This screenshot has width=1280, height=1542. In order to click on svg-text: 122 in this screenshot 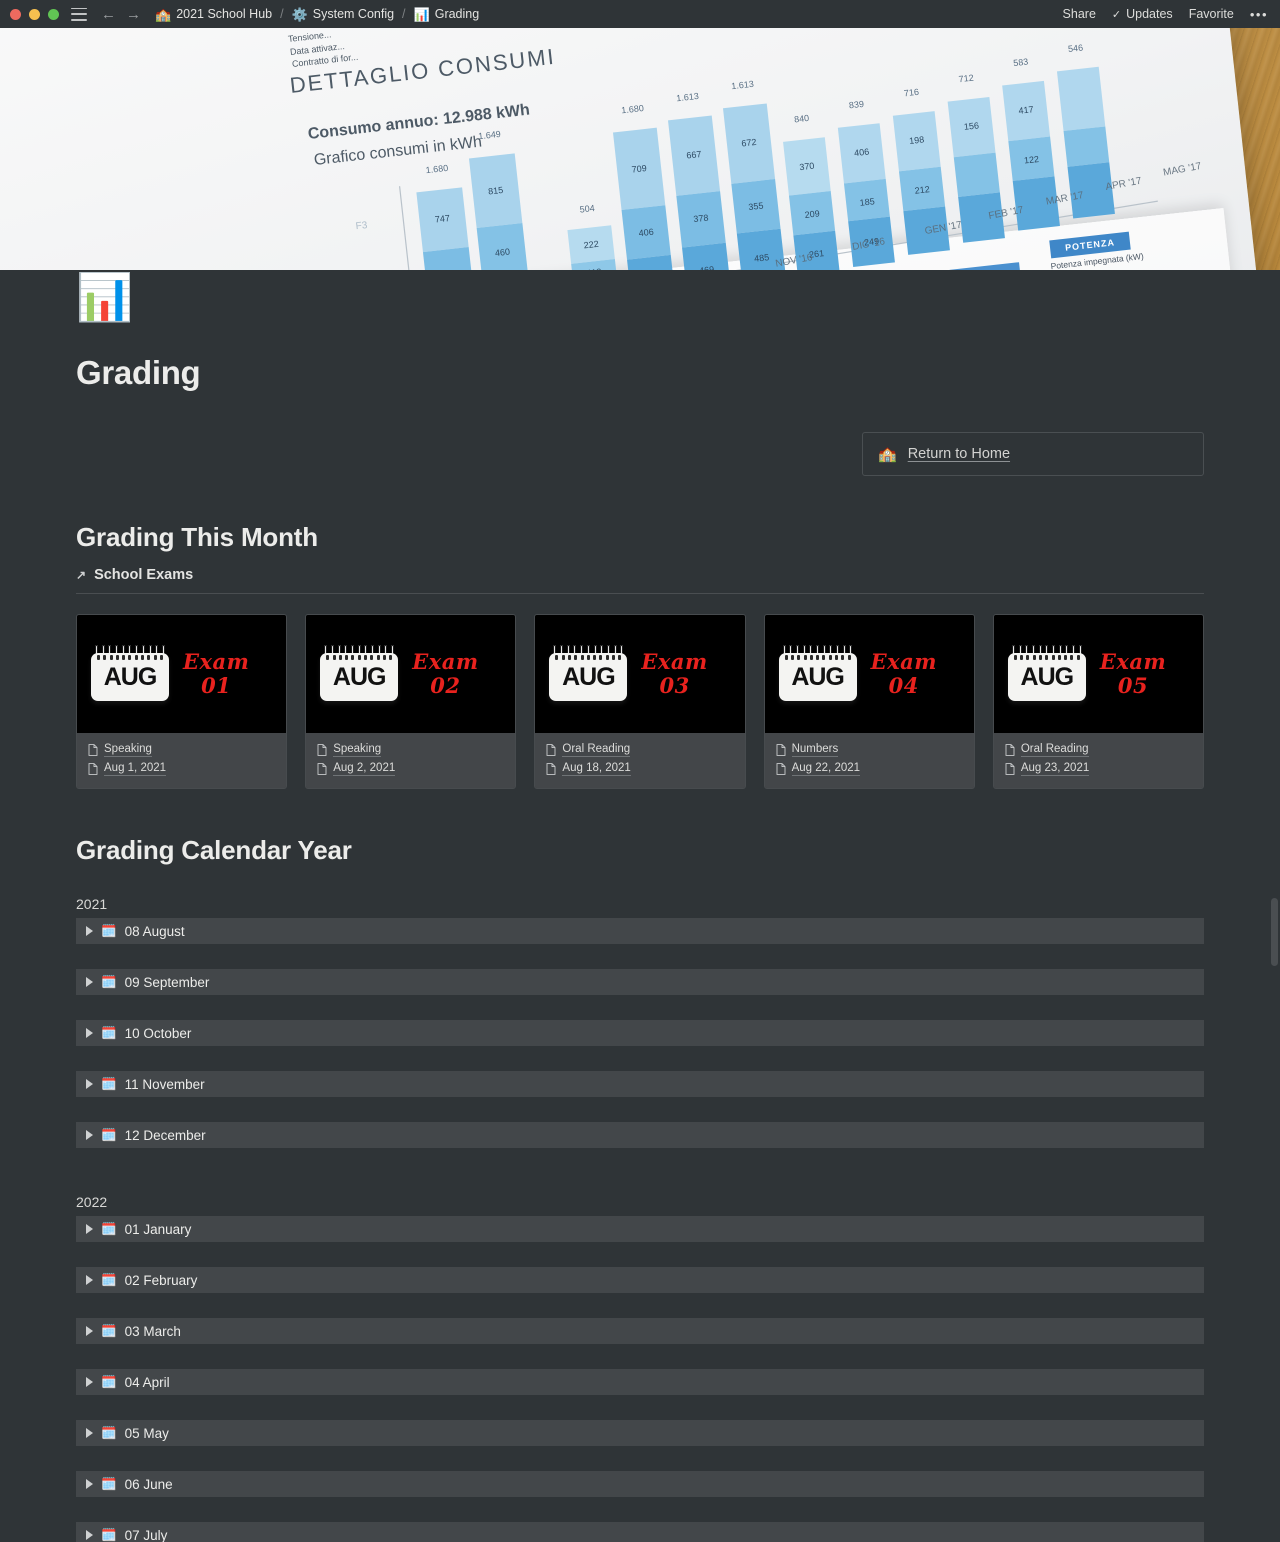, I will do `click(1031, 160)`.